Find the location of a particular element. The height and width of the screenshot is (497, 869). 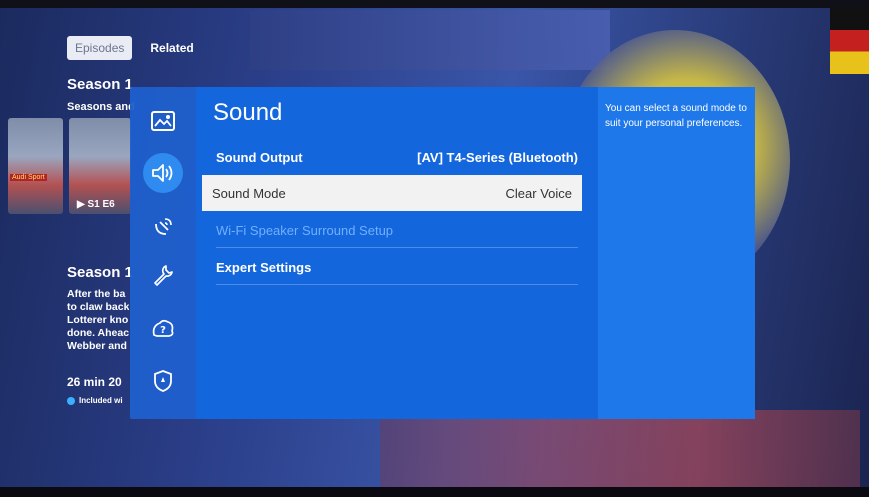

support-icon: ? is located at coordinates (163, 328).